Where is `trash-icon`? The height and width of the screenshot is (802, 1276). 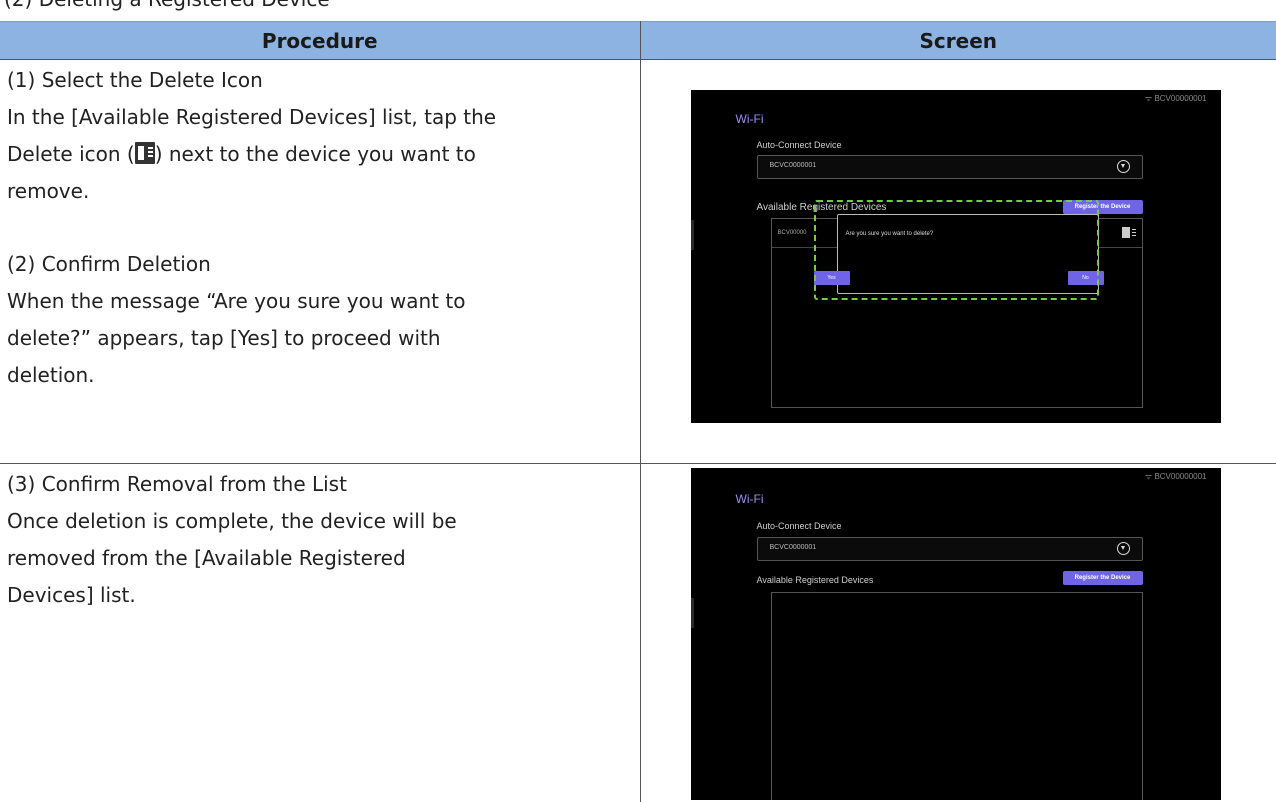 trash-icon is located at coordinates (1126, 232).